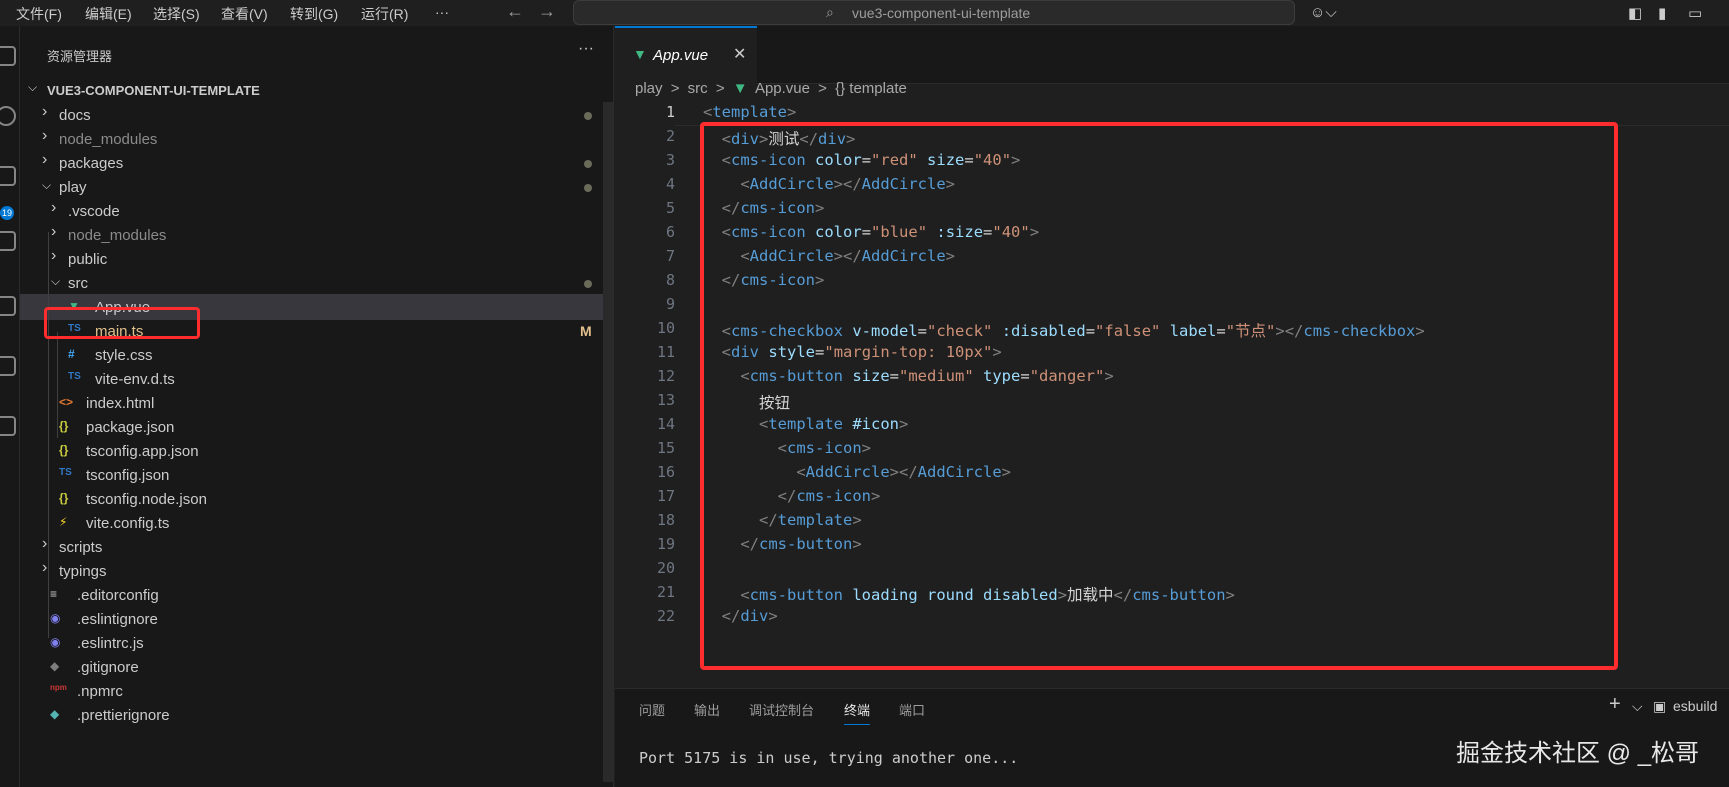 Image resolution: width=1729 pixels, height=787 pixels. What do you see at coordinates (8, 176) in the screenshot?
I see `source-control-icon` at bounding box center [8, 176].